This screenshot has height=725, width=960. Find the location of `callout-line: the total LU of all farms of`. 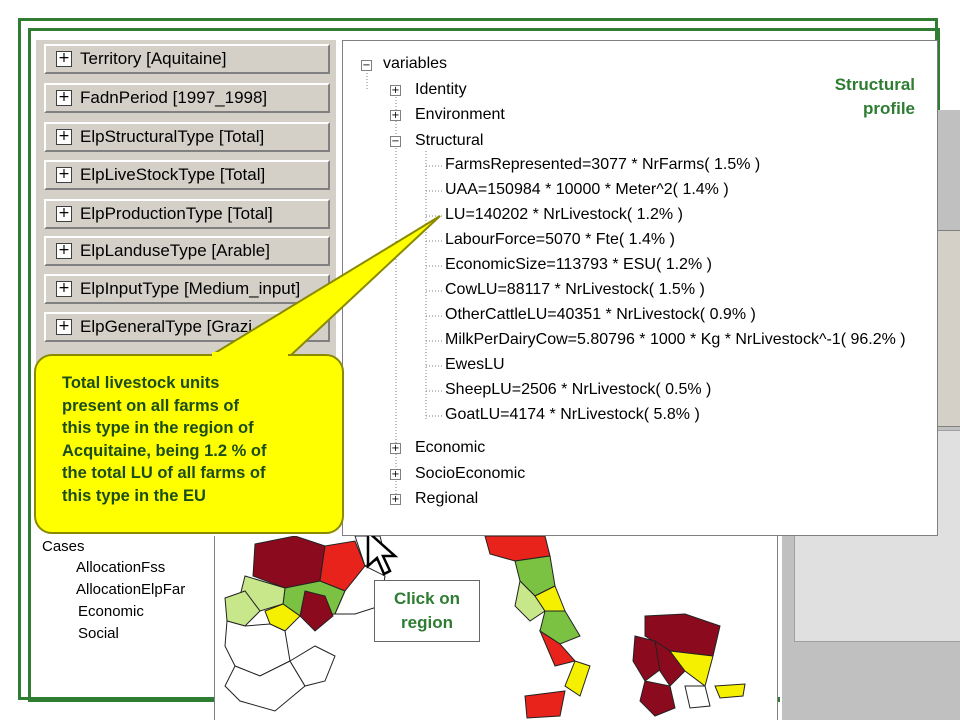

callout-line: the total LU of all farms of is located at coordinates (164, 473).